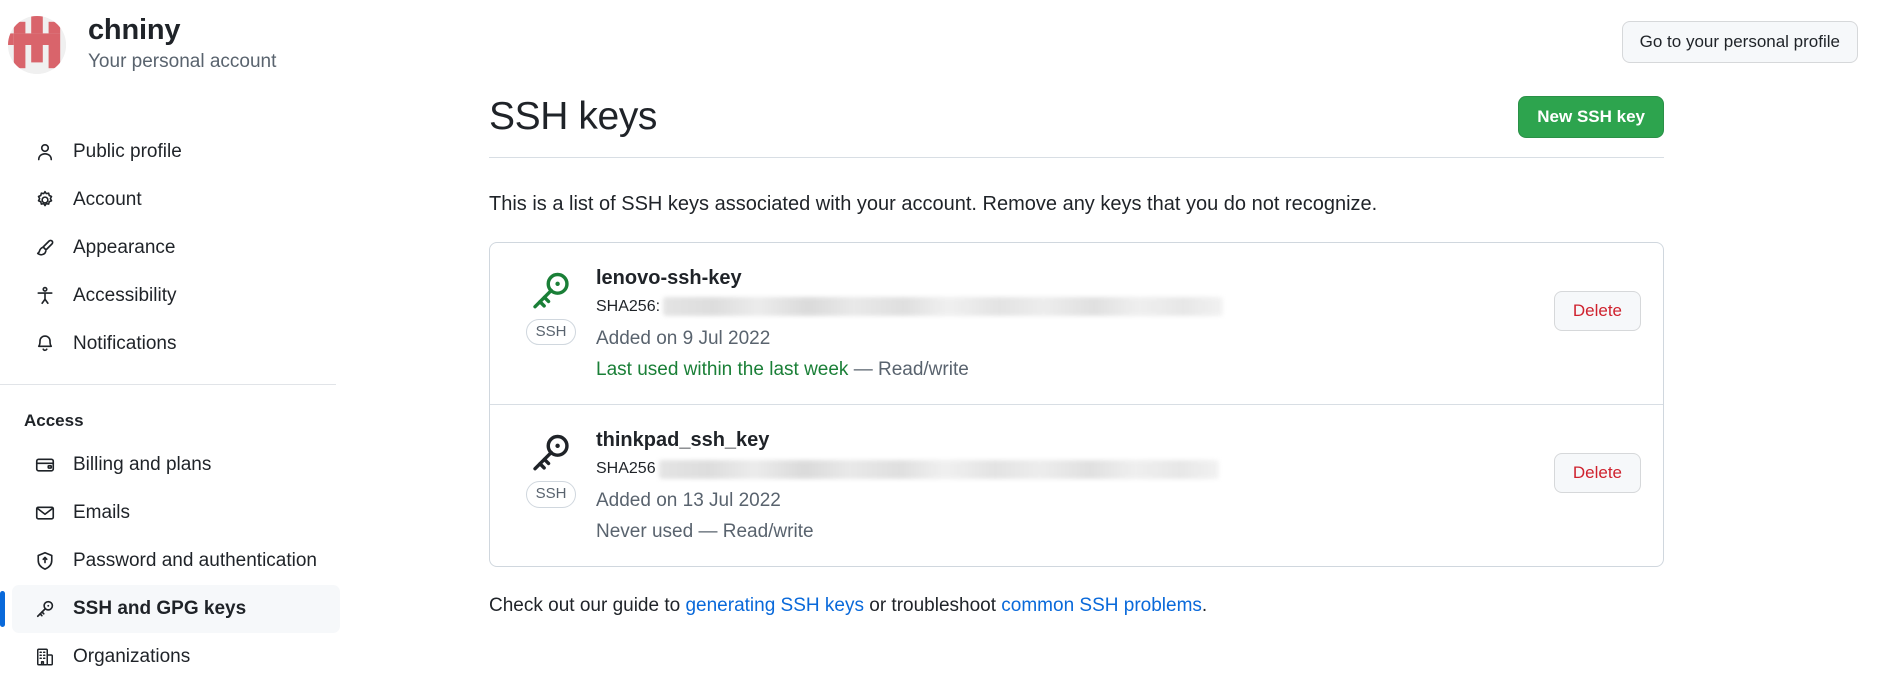  Describe the element at coordinates (45, 296) in the screenshot. I see `accessibility-icon` at that location.